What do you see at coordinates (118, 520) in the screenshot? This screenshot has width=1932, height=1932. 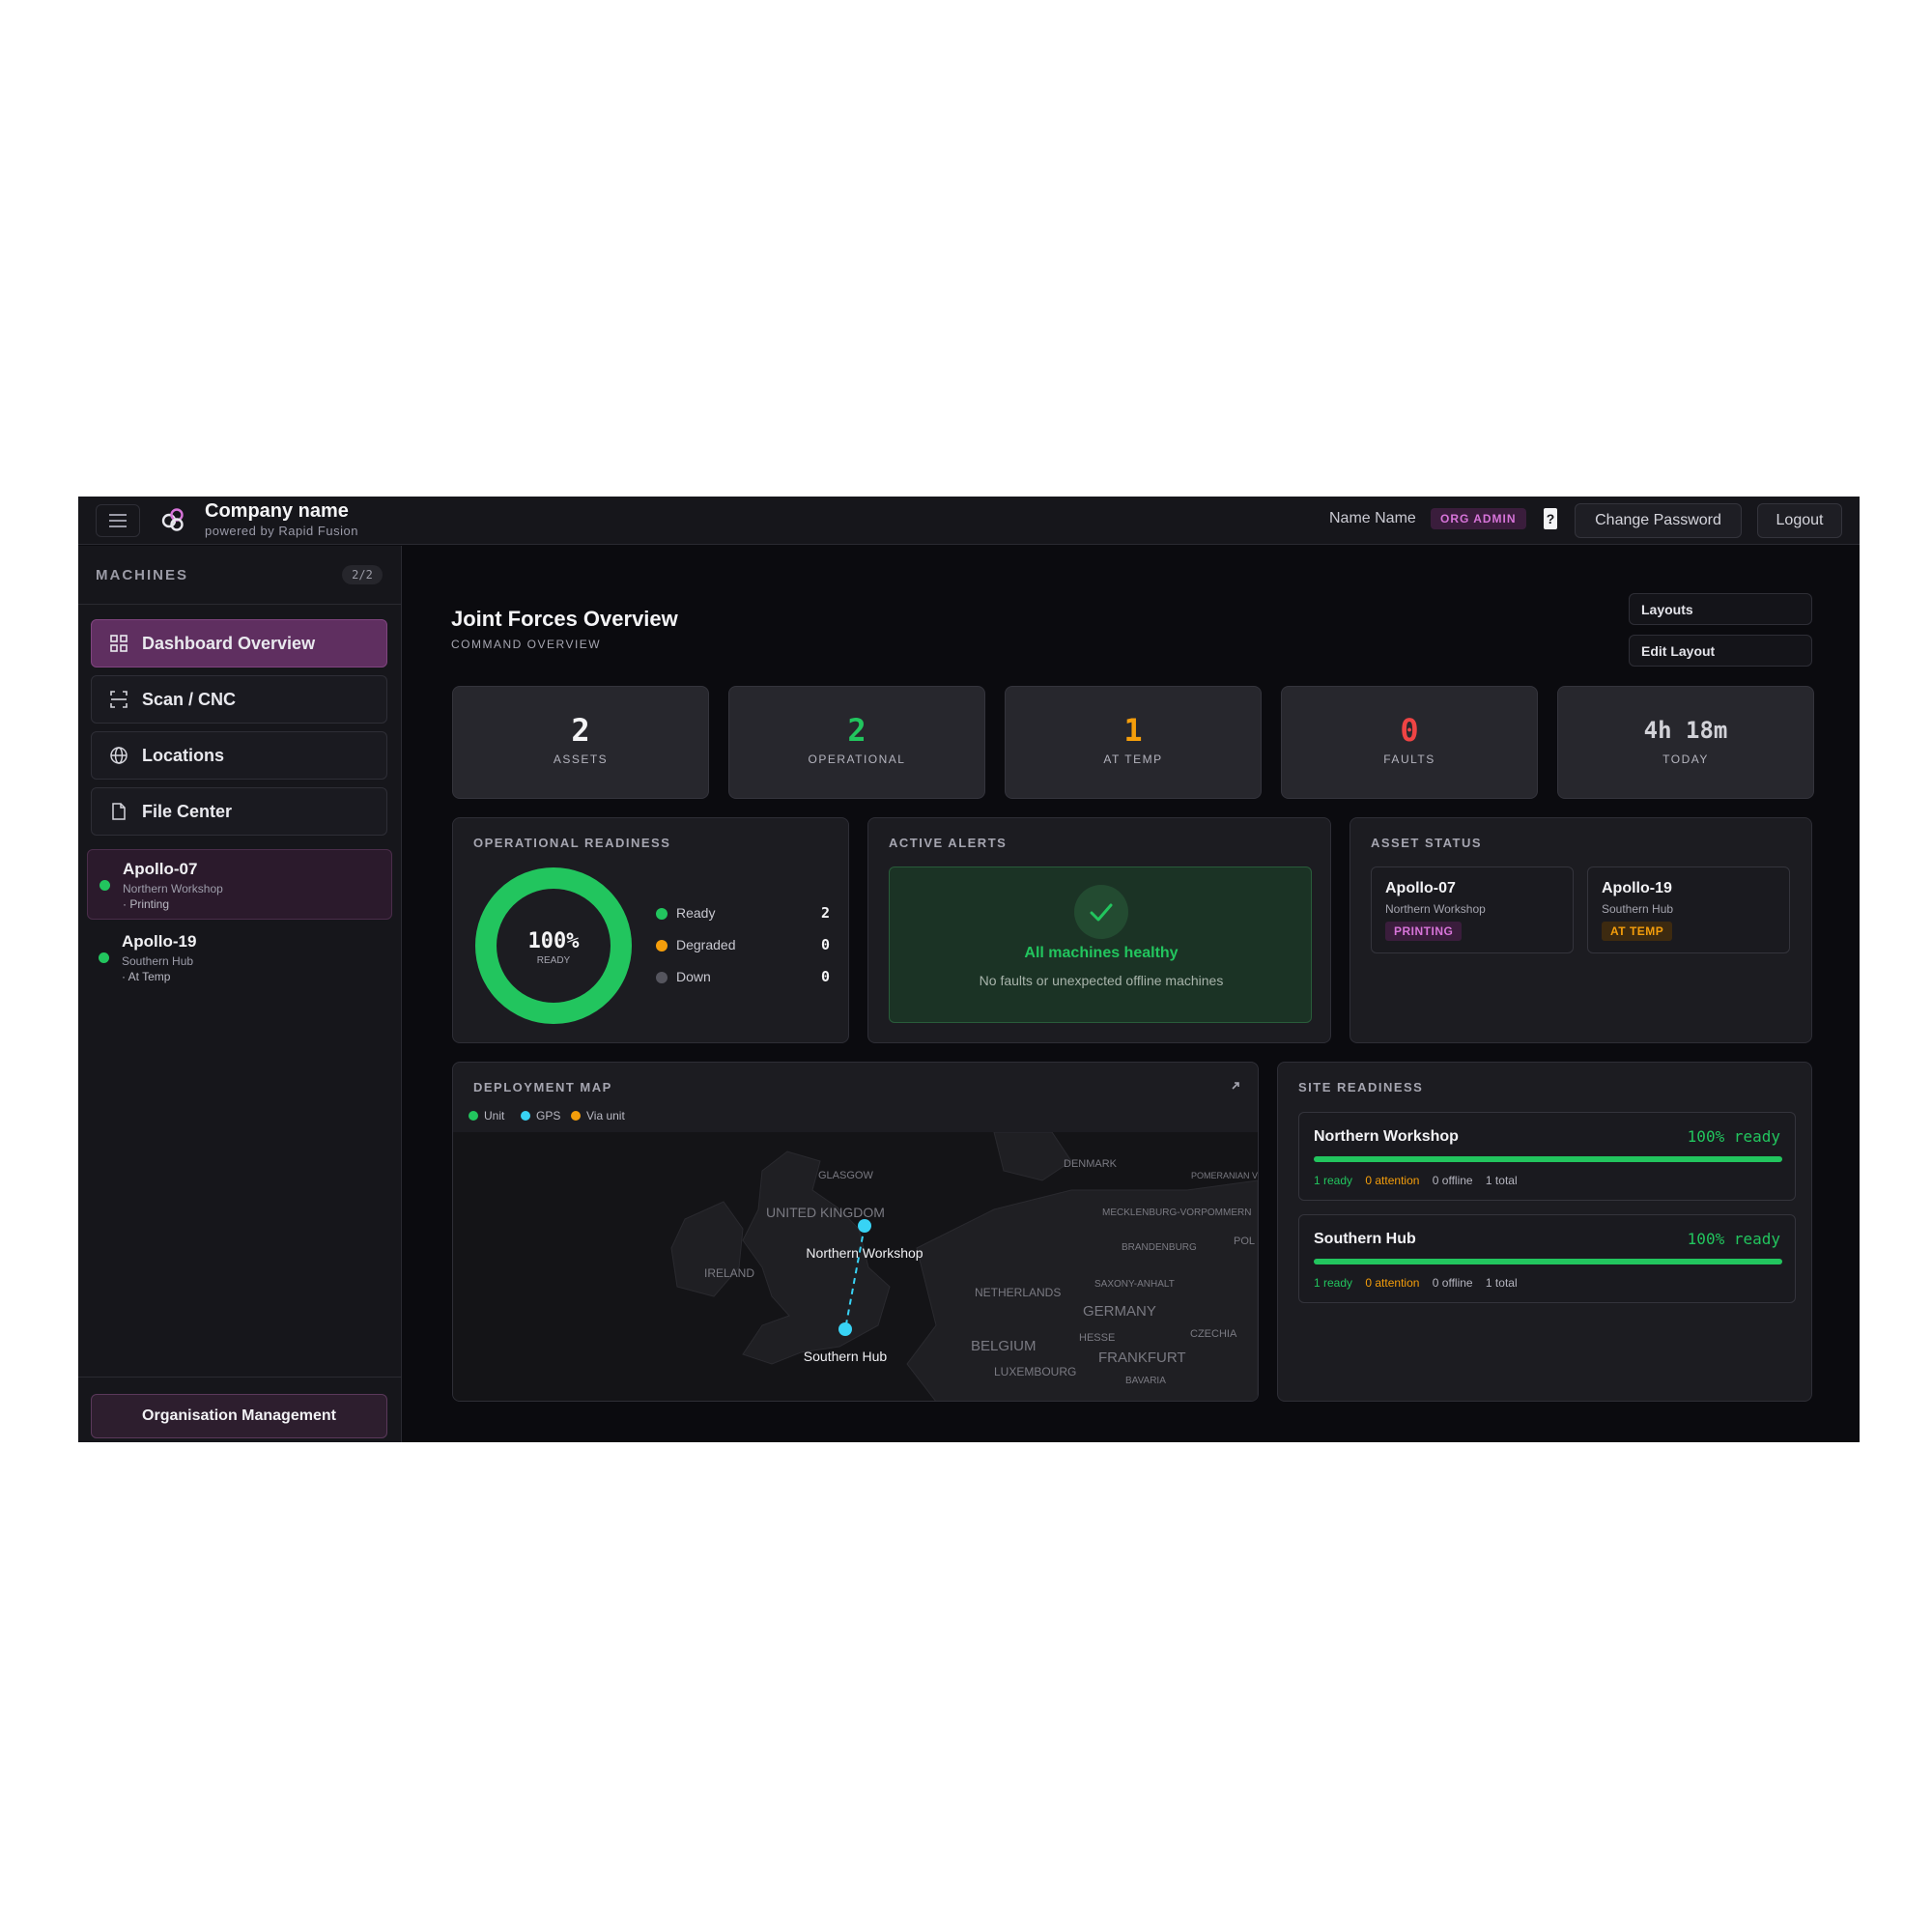 I see `menu-icon` at bounding box center [118, 520].